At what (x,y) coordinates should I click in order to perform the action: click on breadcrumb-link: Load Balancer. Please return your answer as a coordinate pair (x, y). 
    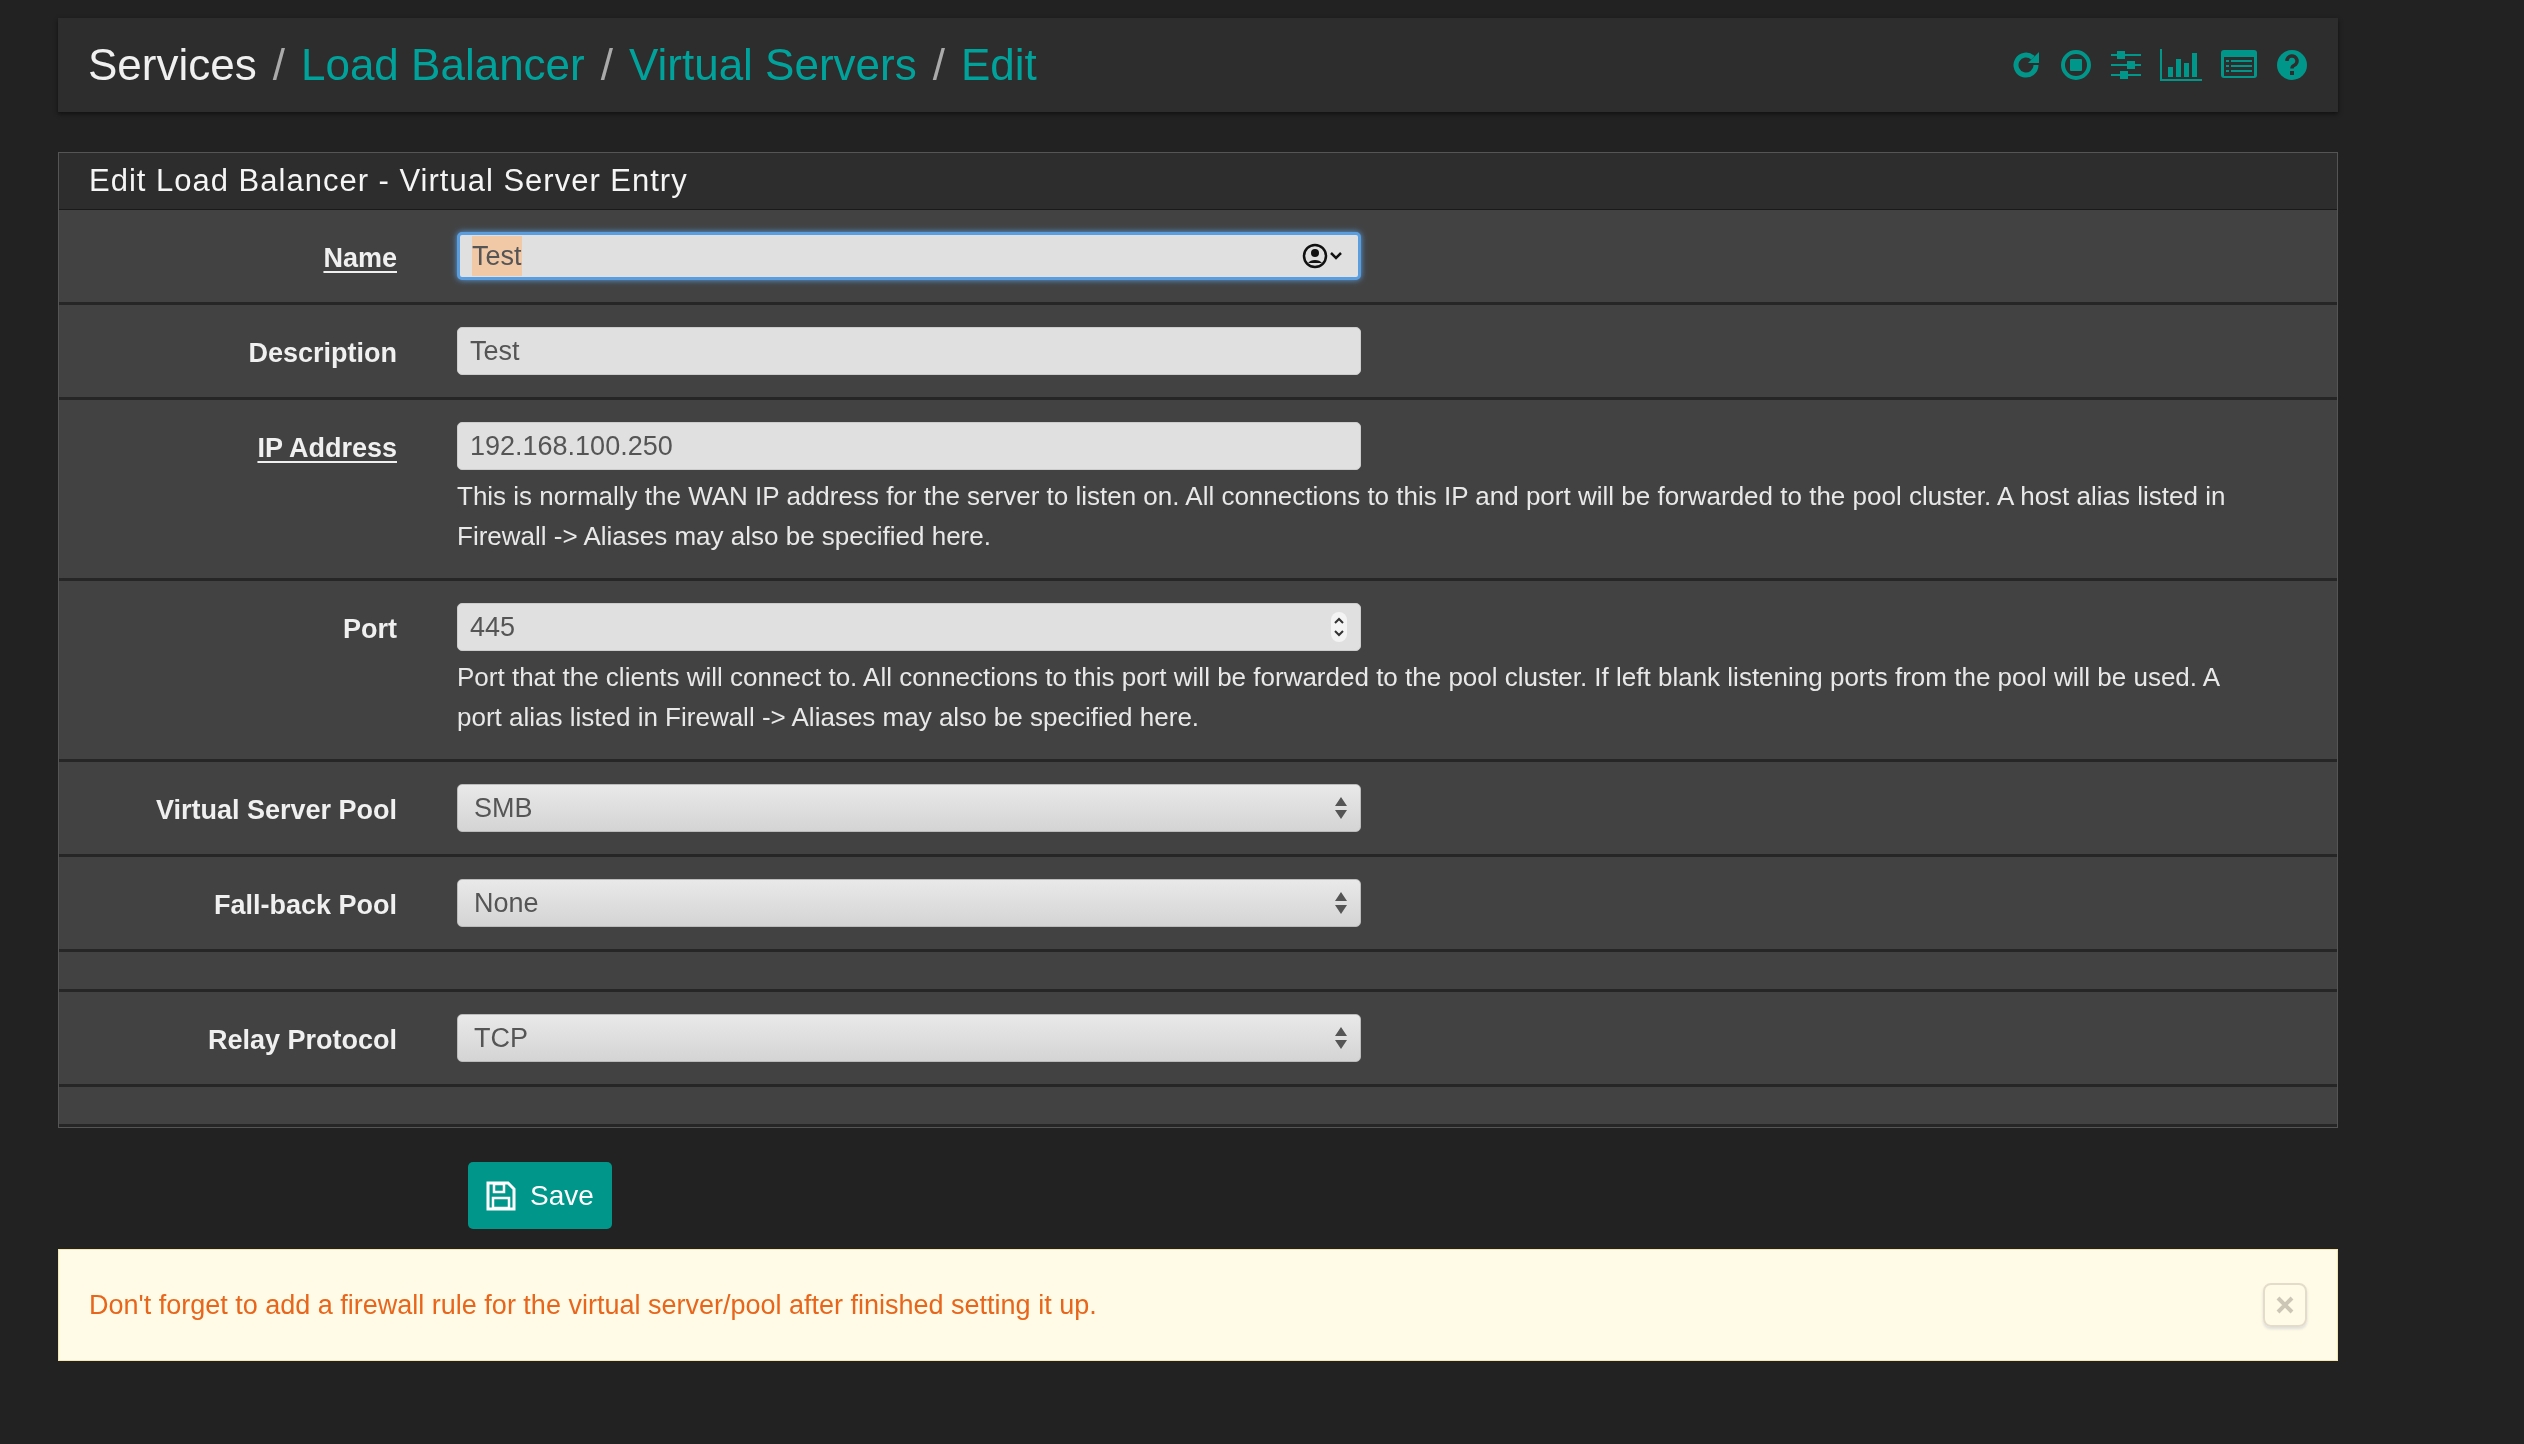
    Looking at the image, I should click on (442, 65).